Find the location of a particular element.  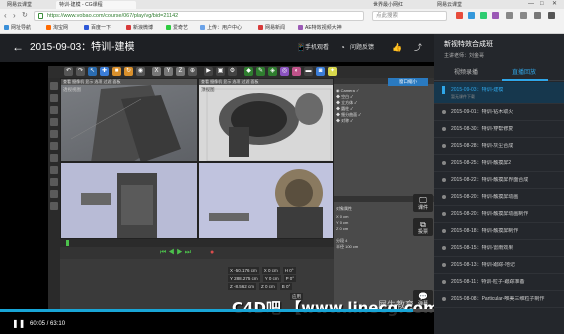

menu-icon is located at coordinates (551, 15).